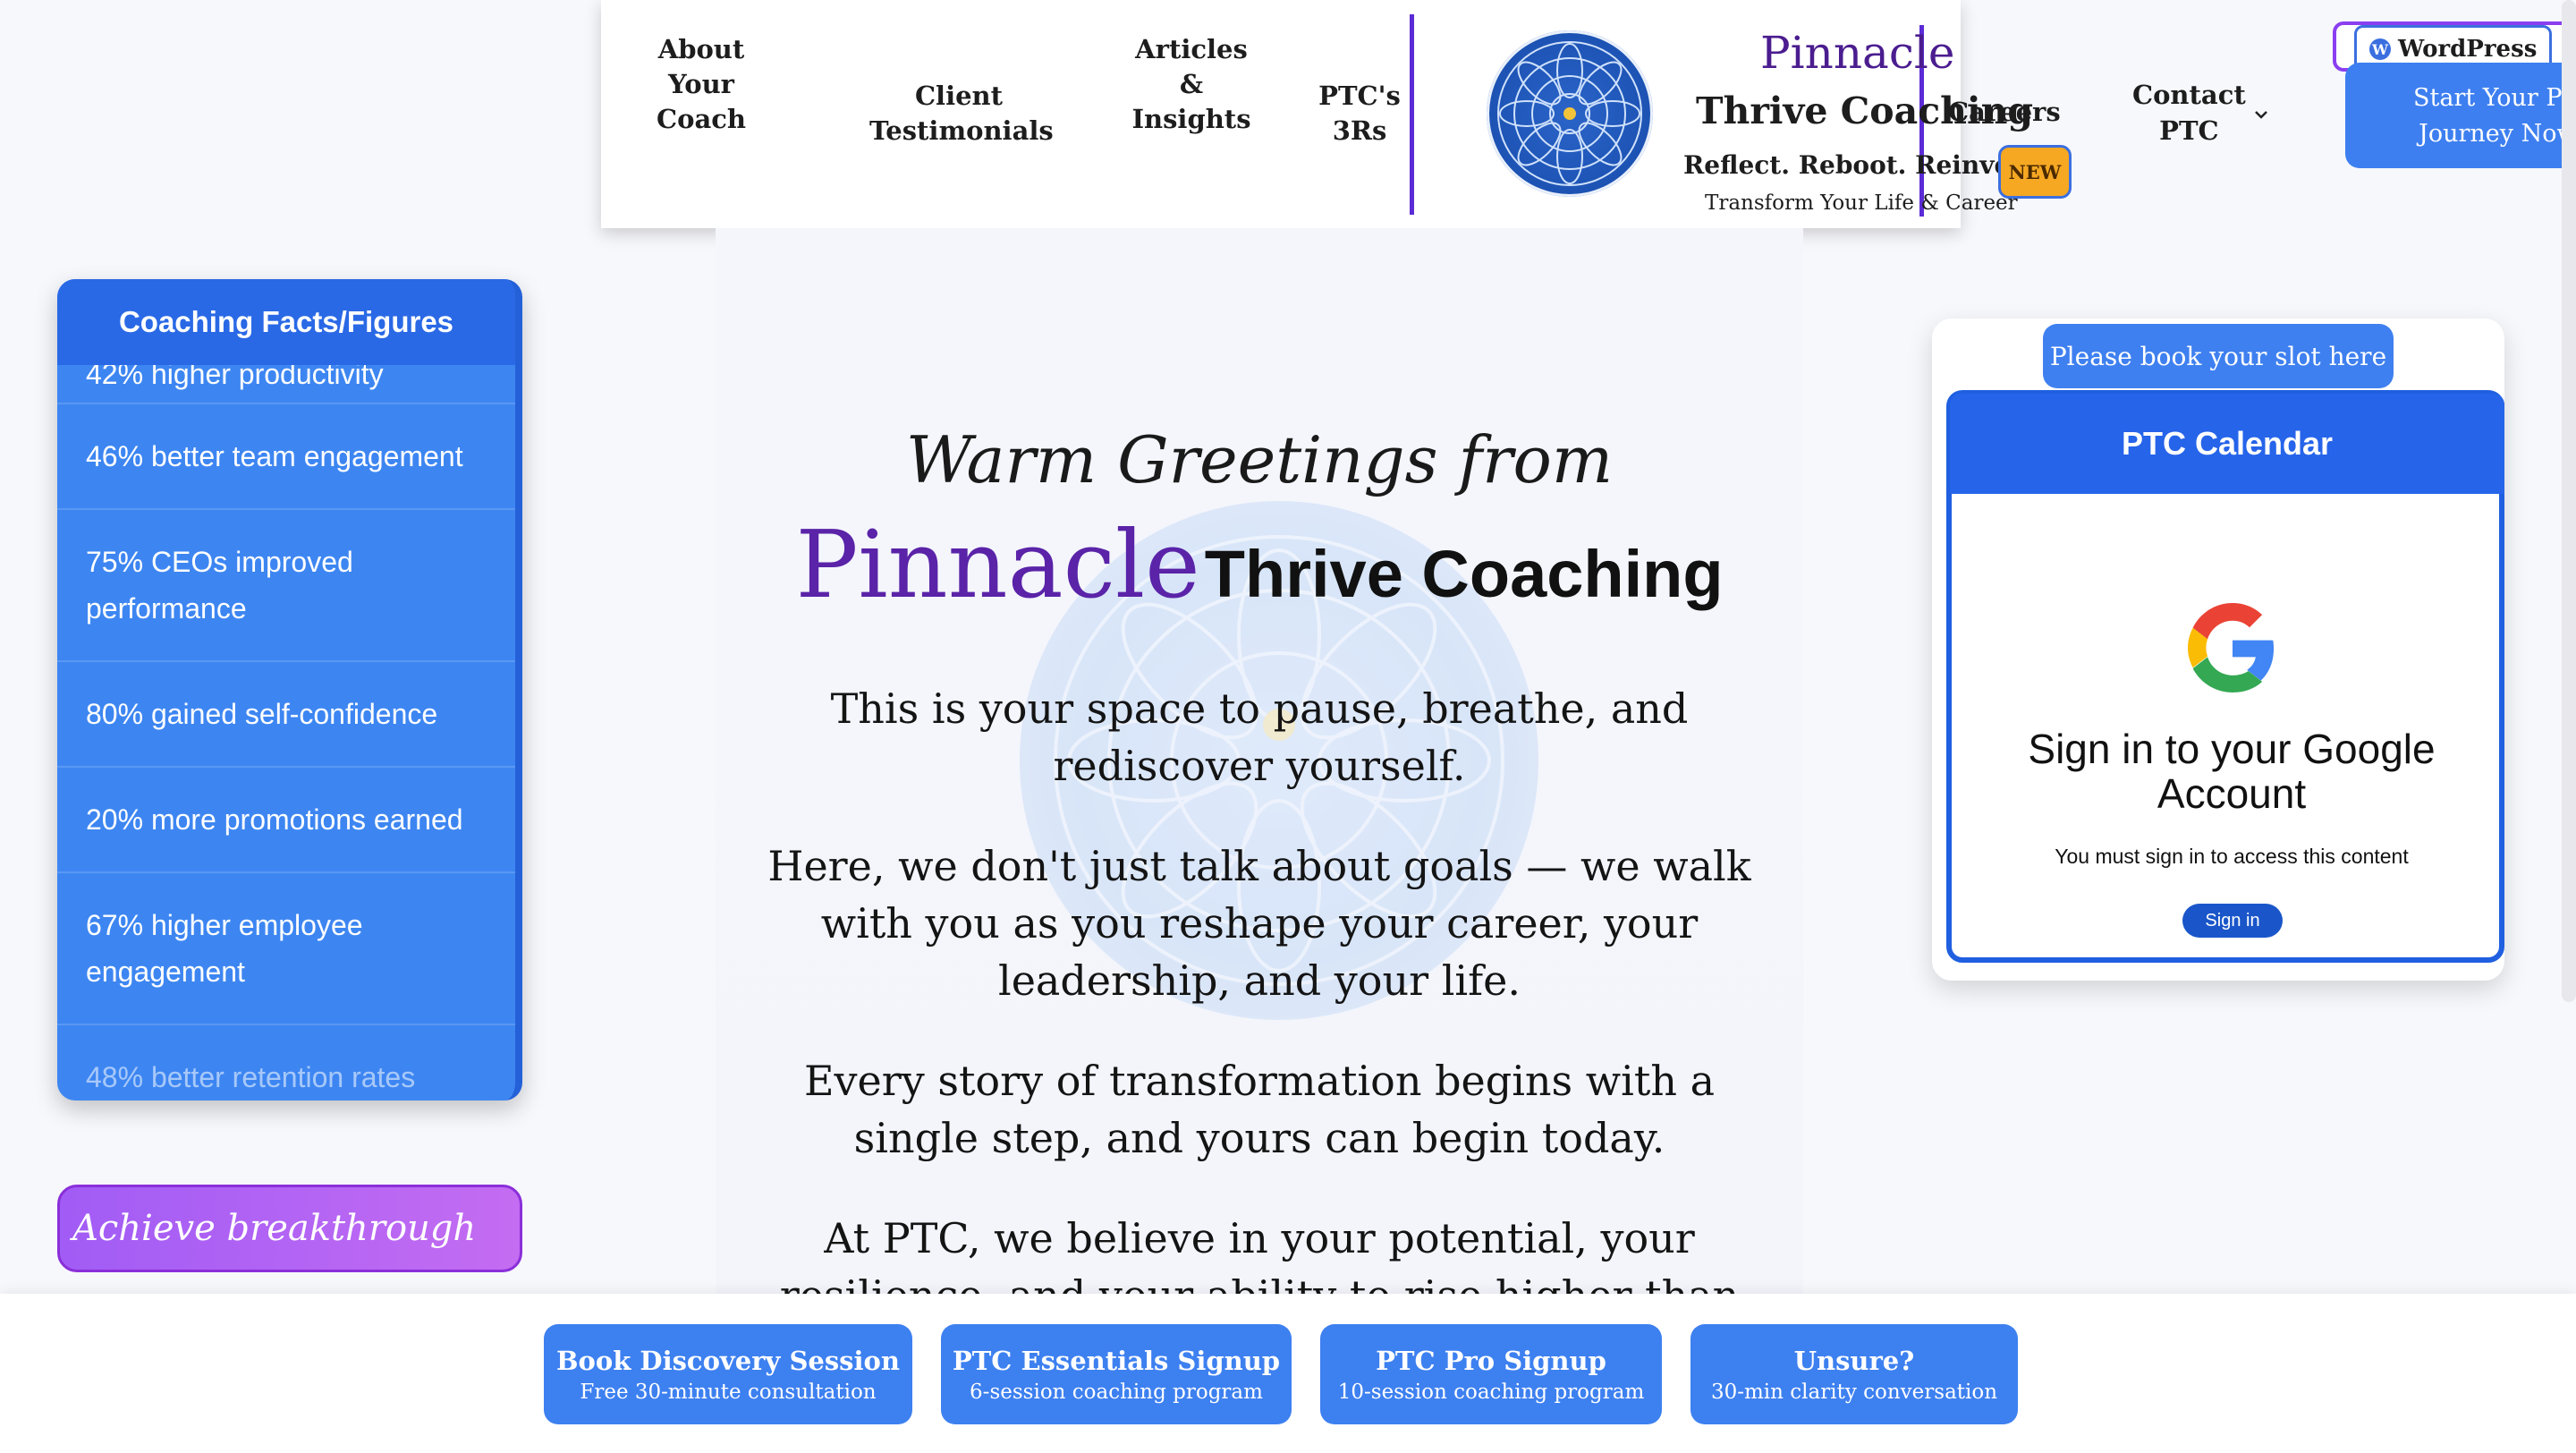 The height and width of the screenshot is (1453, 2576). Describe the element at coordinates (1854, 1392) in the screenshot. I see `cta-subtitle: 30-min clarity conversation` at that location.